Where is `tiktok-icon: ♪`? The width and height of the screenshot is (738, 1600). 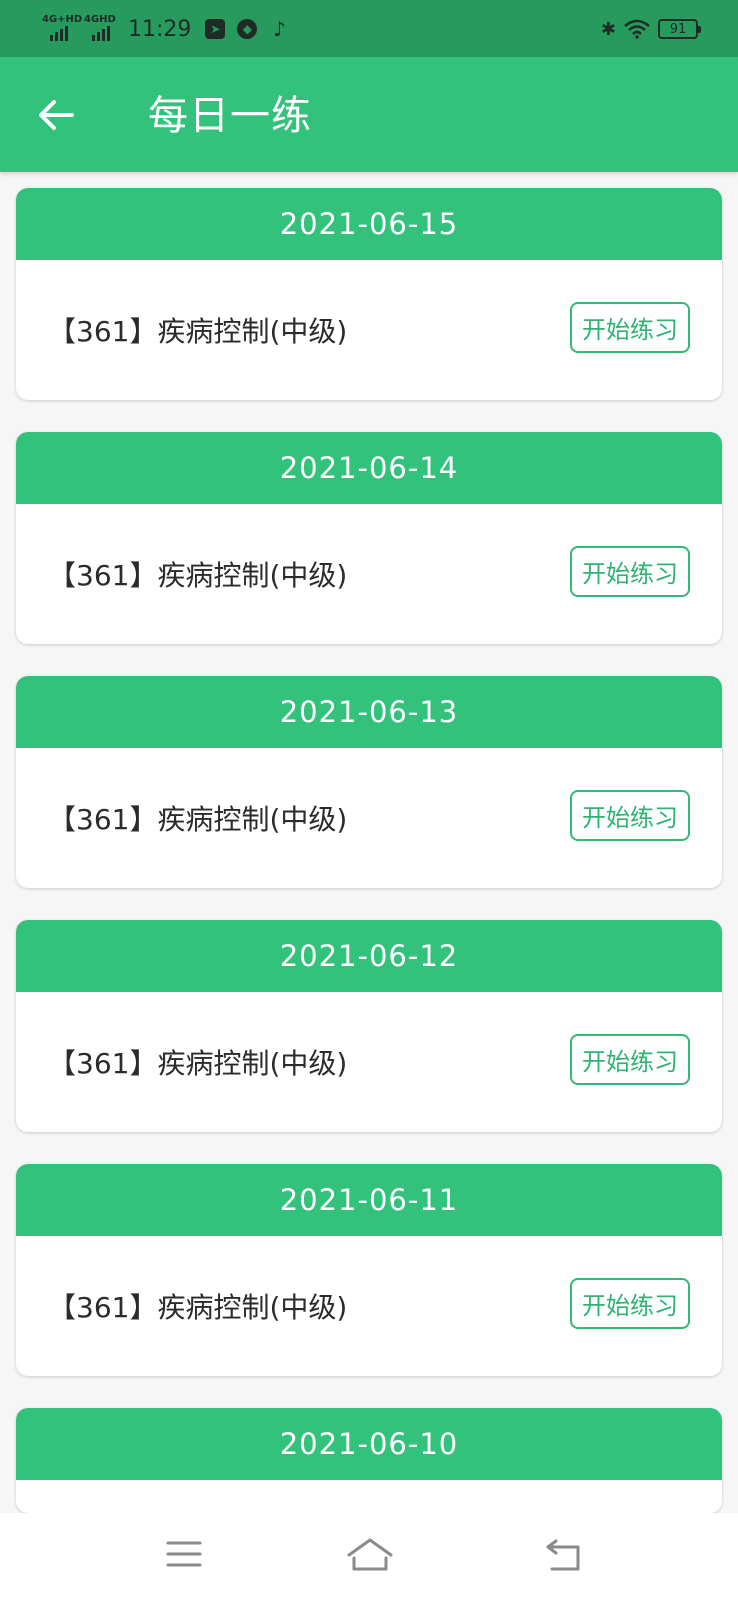
tiktok-icon: ♪ is located at coordinates (279, 29).